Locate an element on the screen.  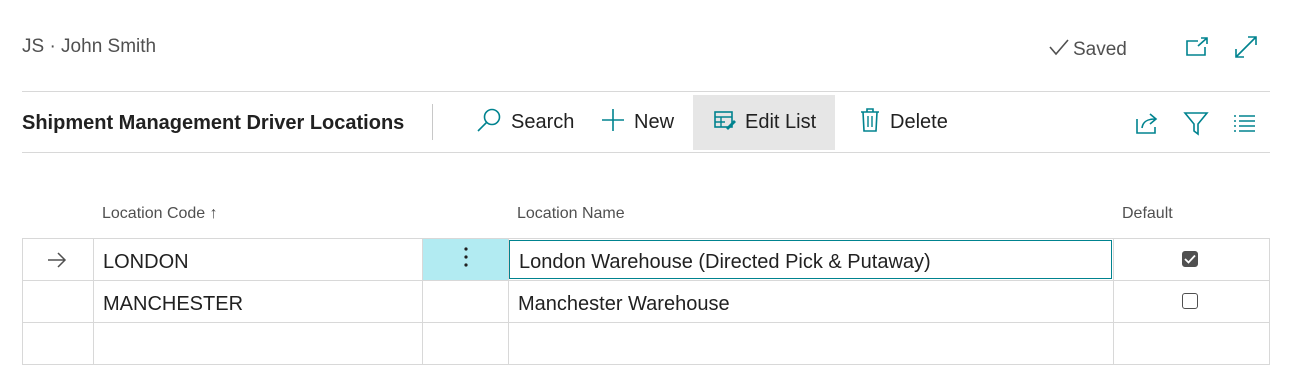
row-selected-arrow-icon is located at coordinates (57, 262).